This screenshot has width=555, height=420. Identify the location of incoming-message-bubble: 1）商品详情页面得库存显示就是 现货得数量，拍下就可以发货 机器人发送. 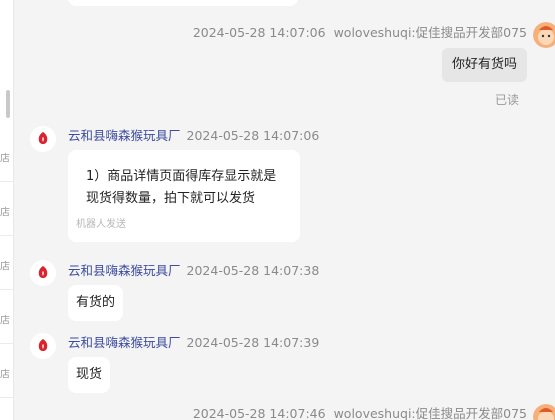
(184, 196).